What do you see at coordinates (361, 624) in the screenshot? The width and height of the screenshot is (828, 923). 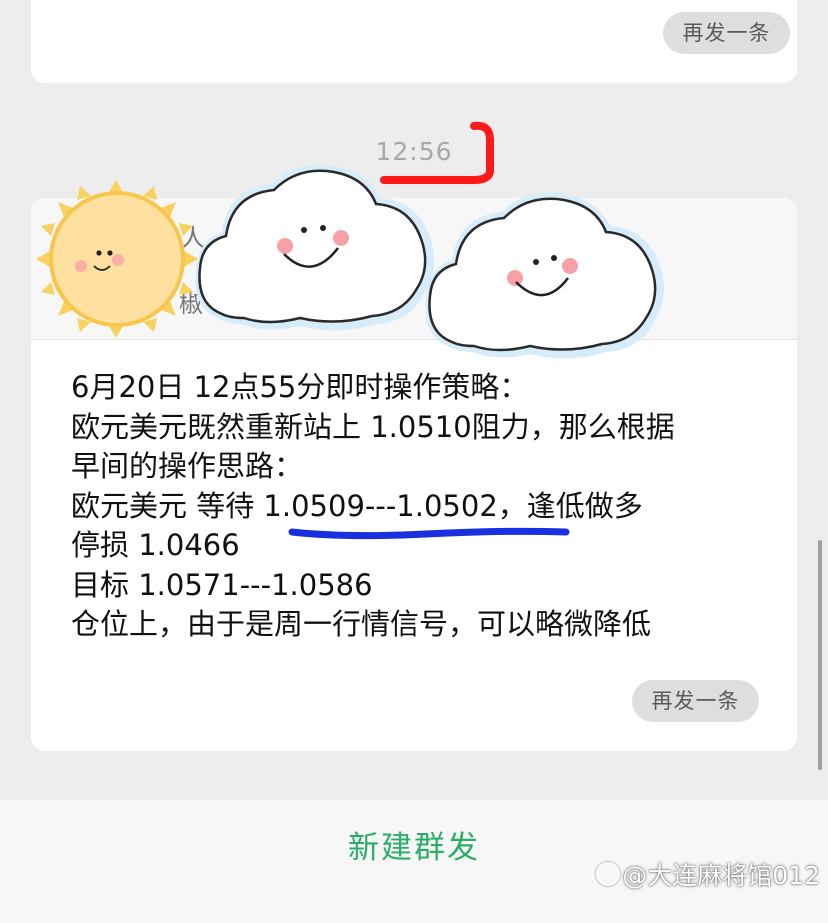 I see `message-line: 仓位上，由于是周一行情信号，可以略微降低` at bounding box center [361, 624].